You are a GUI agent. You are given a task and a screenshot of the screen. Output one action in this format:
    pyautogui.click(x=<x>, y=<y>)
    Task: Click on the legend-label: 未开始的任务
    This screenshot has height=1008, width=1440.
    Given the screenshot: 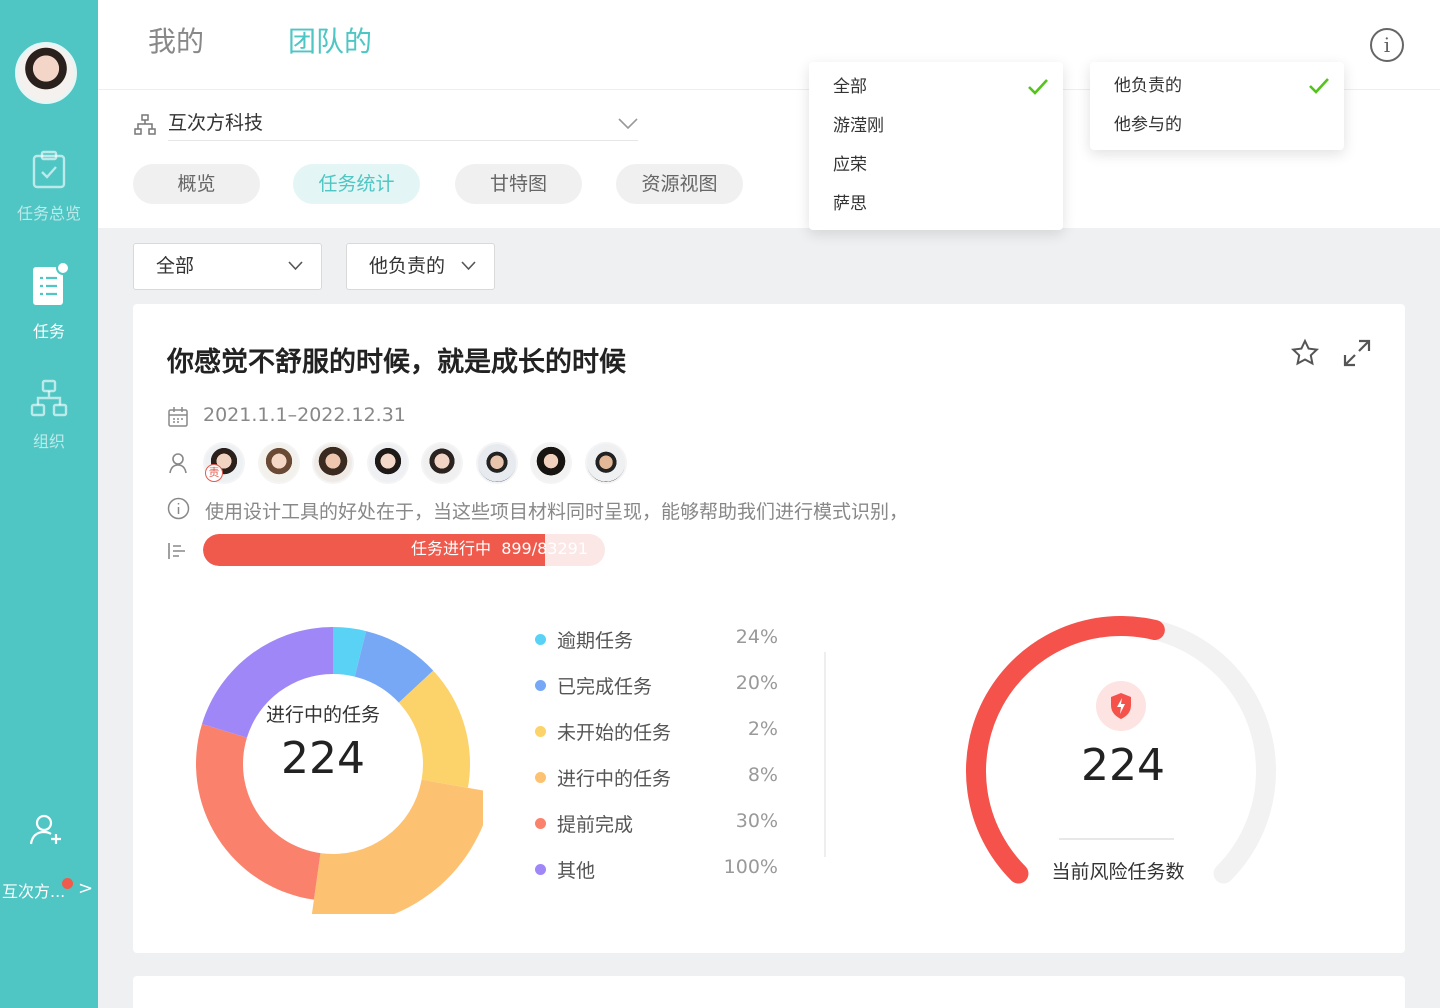 What is the action you would take?
    pyautogui.click(x=614, y=733)
    